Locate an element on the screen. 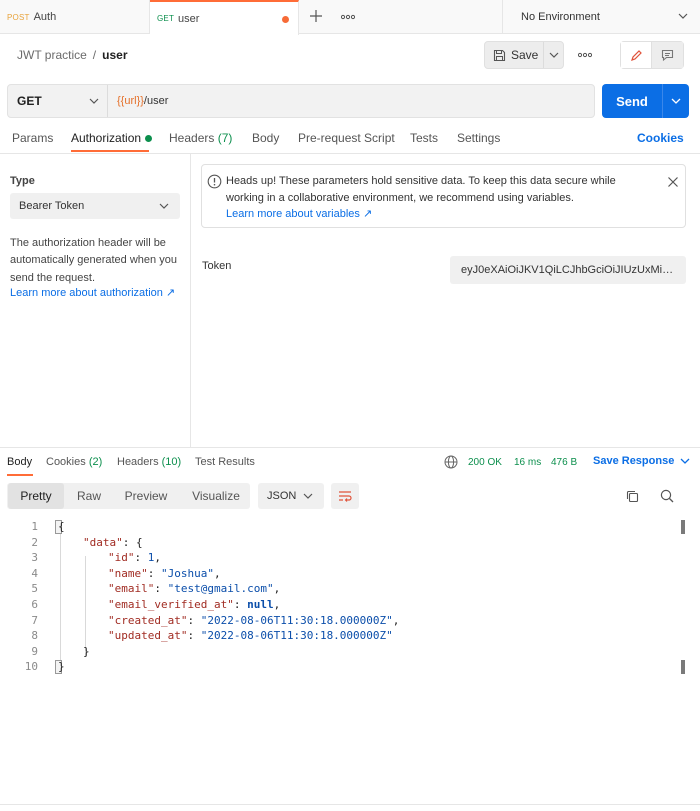  save-response-button: Save Response is located at coordinates (641, 461).